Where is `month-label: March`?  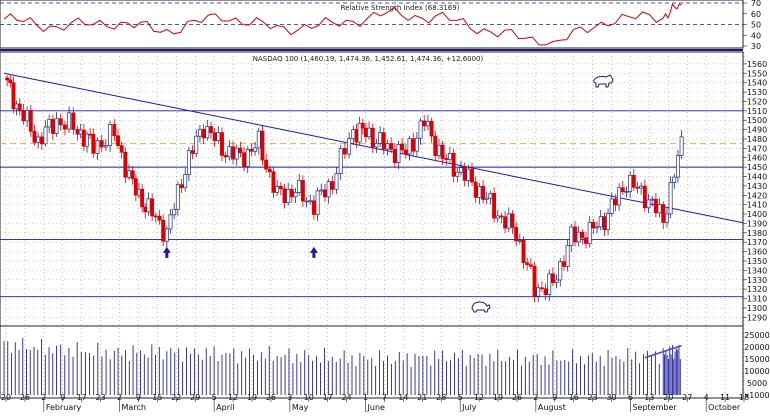 month-label: March is located at coordinates (134, 407).